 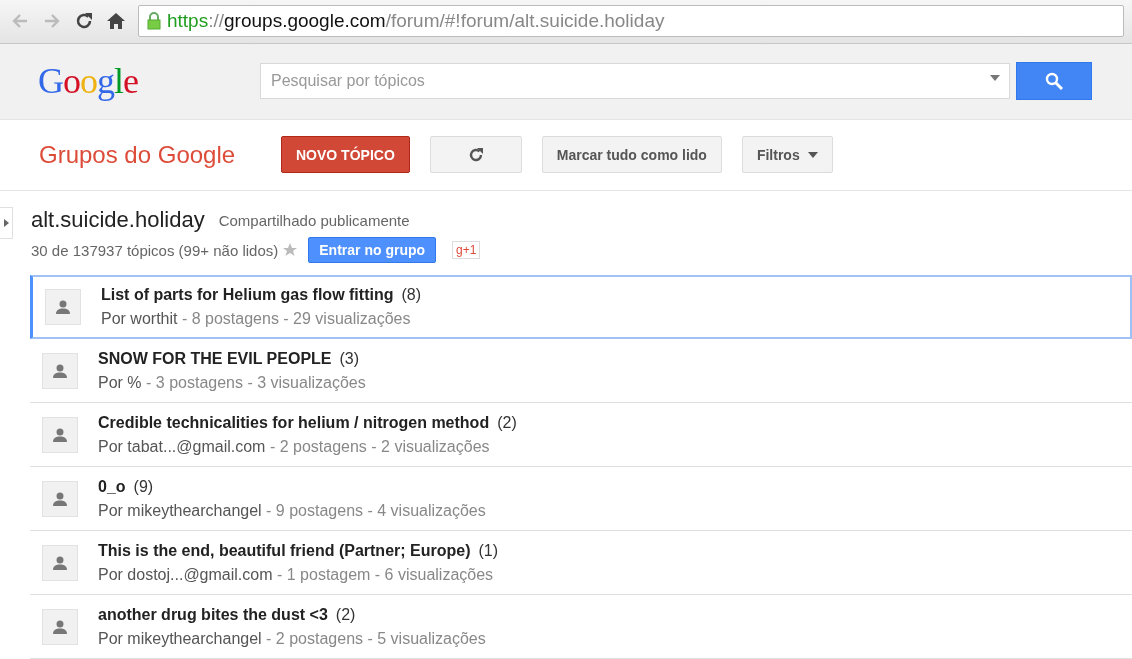 What do you see at coordinates (149, 81) in the screenshot?
I see `google-logo: Google` at bounding box center [149, 81].